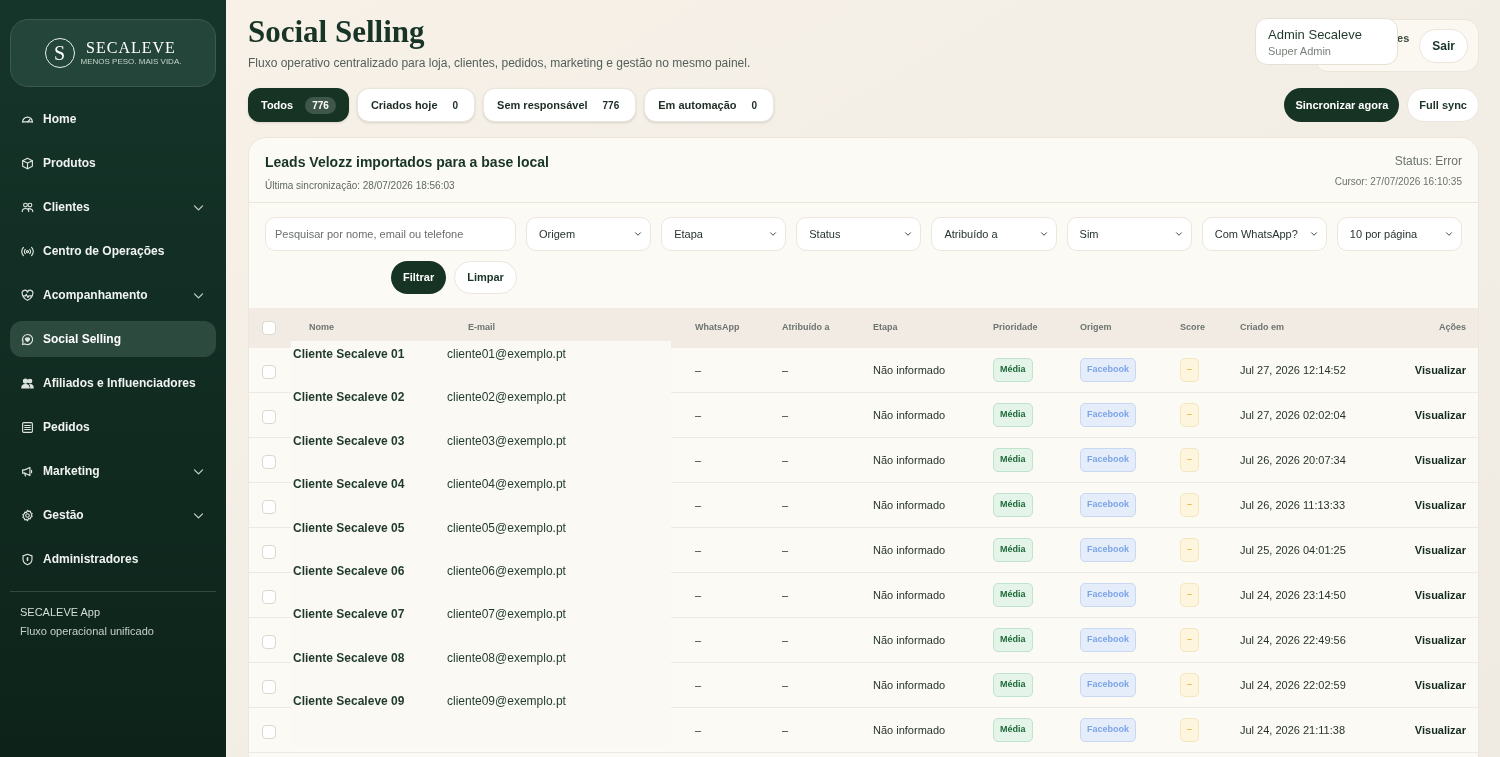  Describe the element at coordinates (859, 234) in the screenshot. I see `select-field: Status` at that location.